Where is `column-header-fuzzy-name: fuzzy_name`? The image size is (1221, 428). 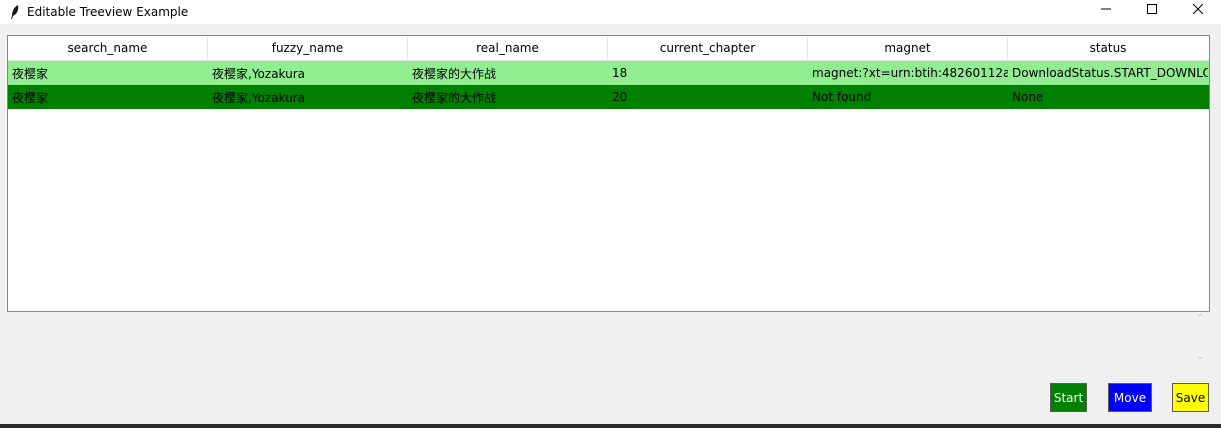
column-header-fuzzy-name: fuzzy_name is located at coordinates (308, 48).